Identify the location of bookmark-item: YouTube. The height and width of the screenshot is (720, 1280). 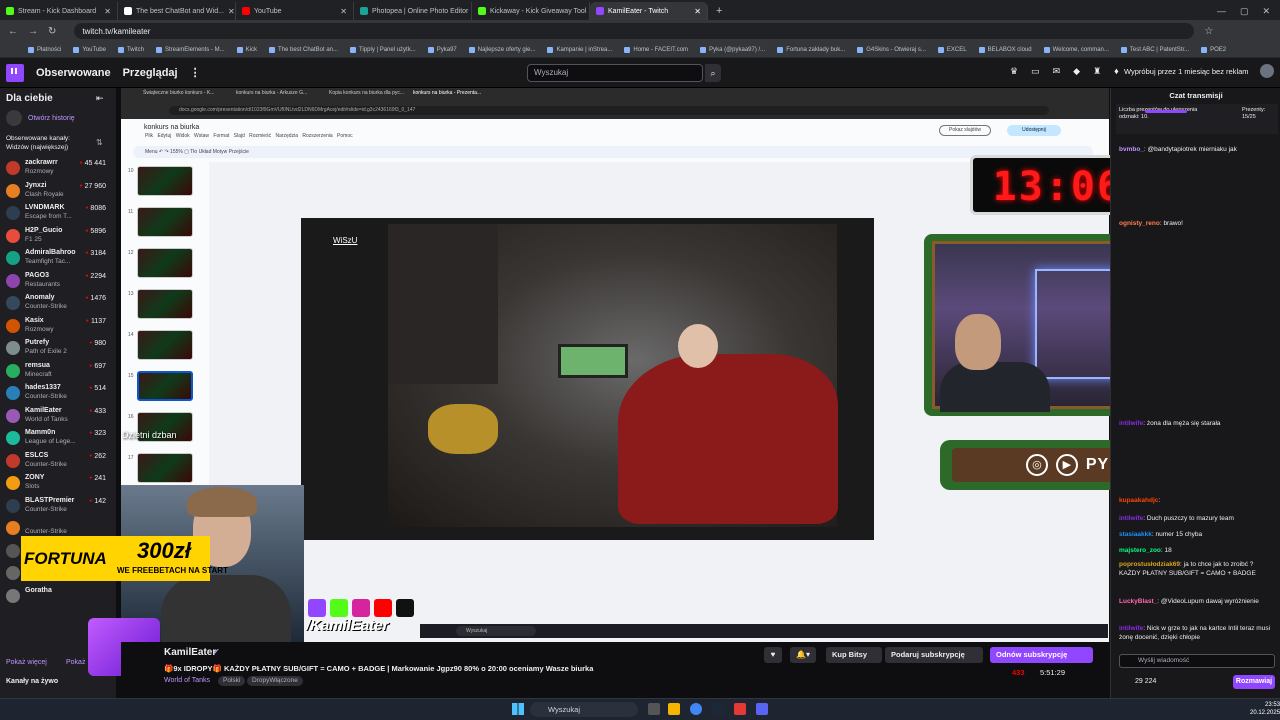
(89, 49).